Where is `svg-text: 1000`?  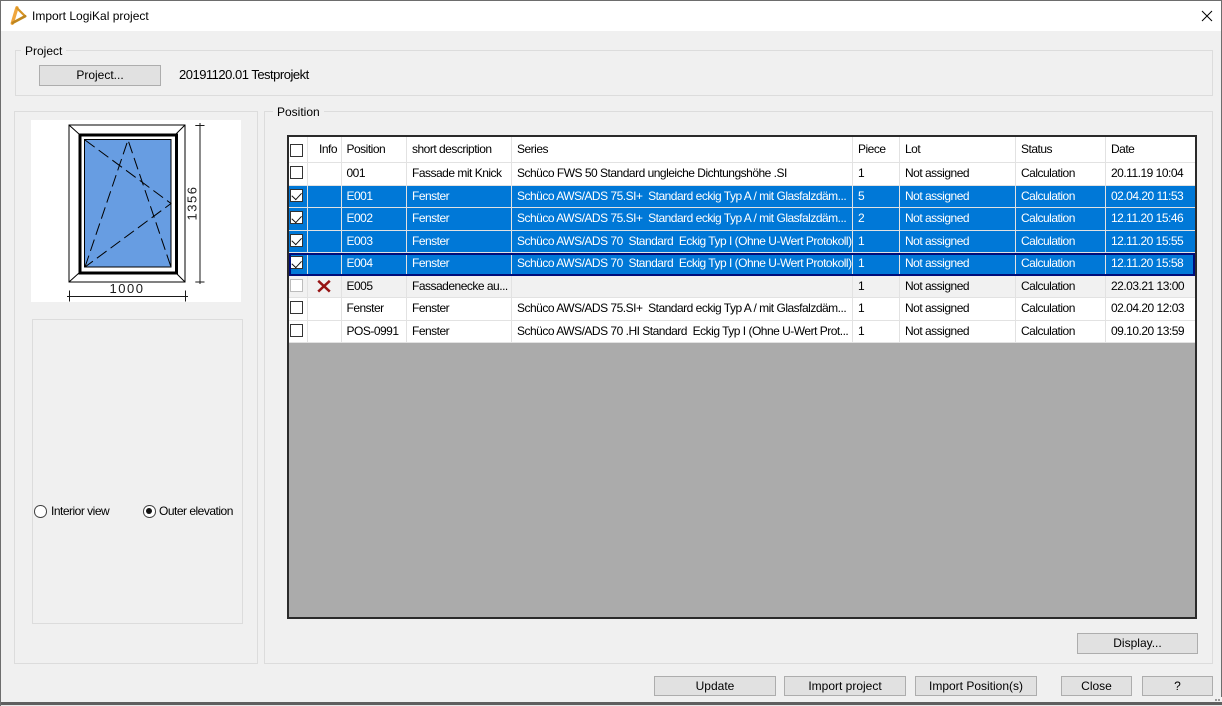
svg-text: 1000 is located at coordinates (127, 288).